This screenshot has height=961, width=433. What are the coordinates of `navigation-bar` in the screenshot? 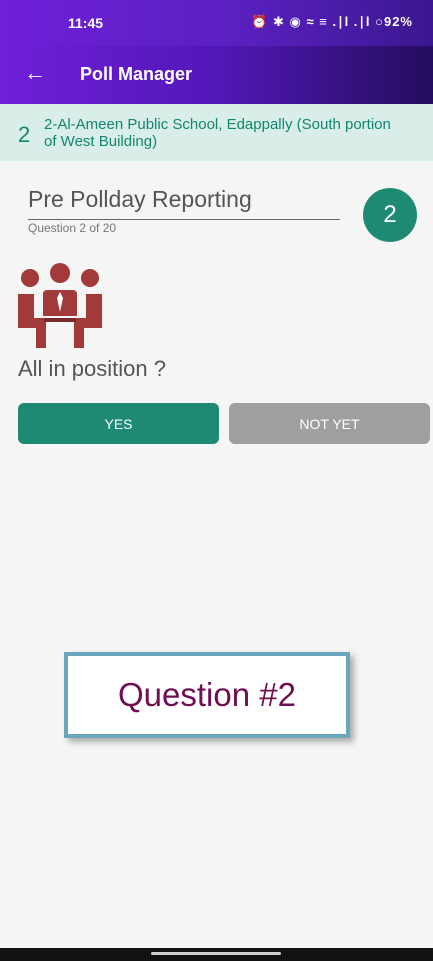 It's located at (216, 954).